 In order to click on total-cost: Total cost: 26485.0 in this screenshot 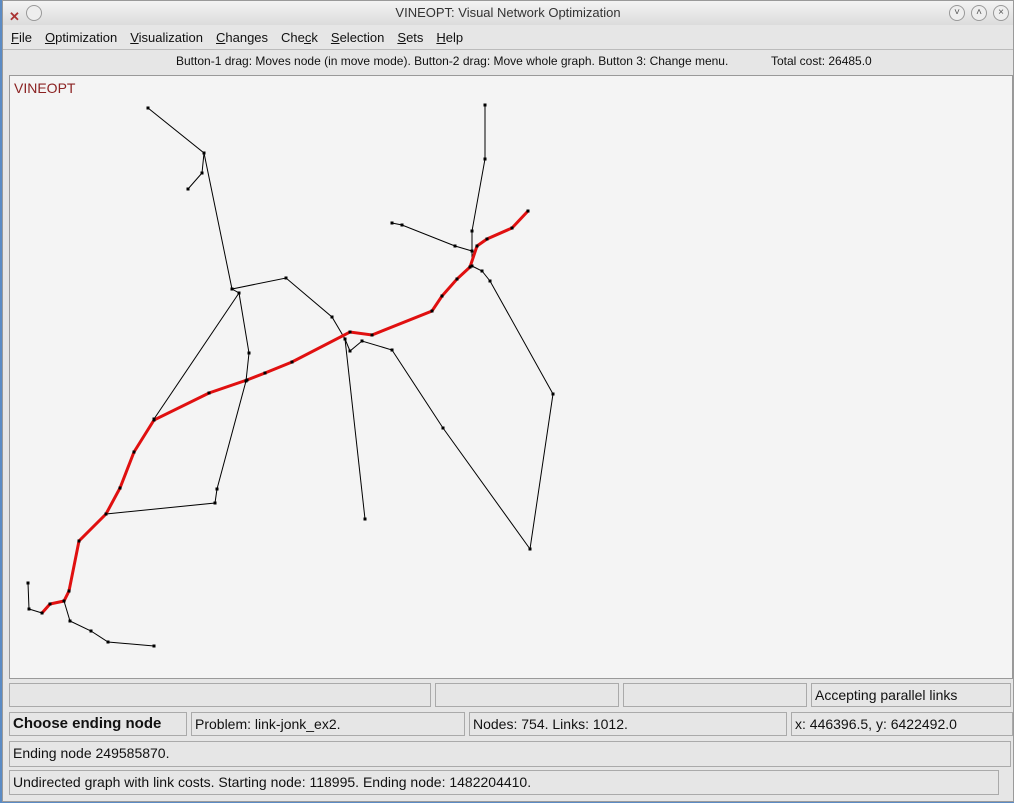, I will do `click(821, 61)`.